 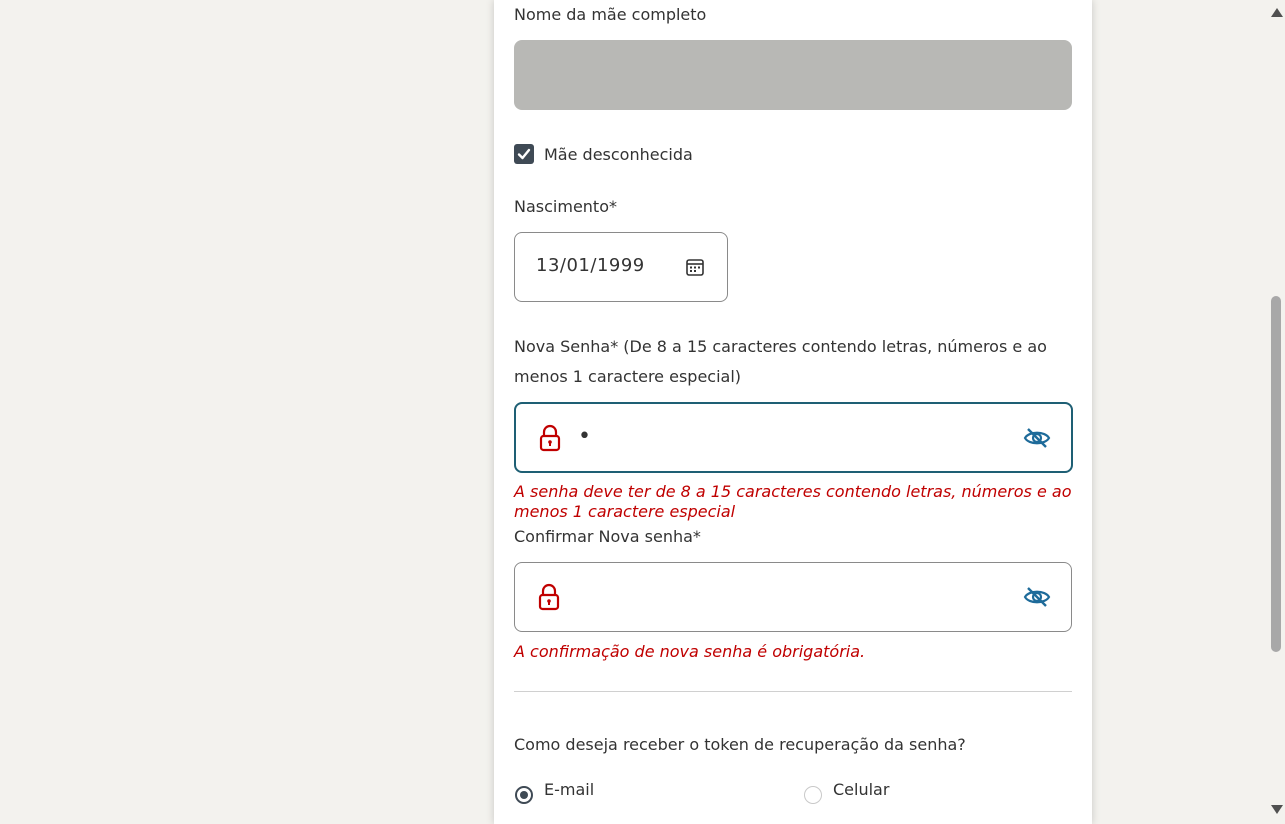 I want to click on scrollbar-thumb, so click(x=1276, y=474).